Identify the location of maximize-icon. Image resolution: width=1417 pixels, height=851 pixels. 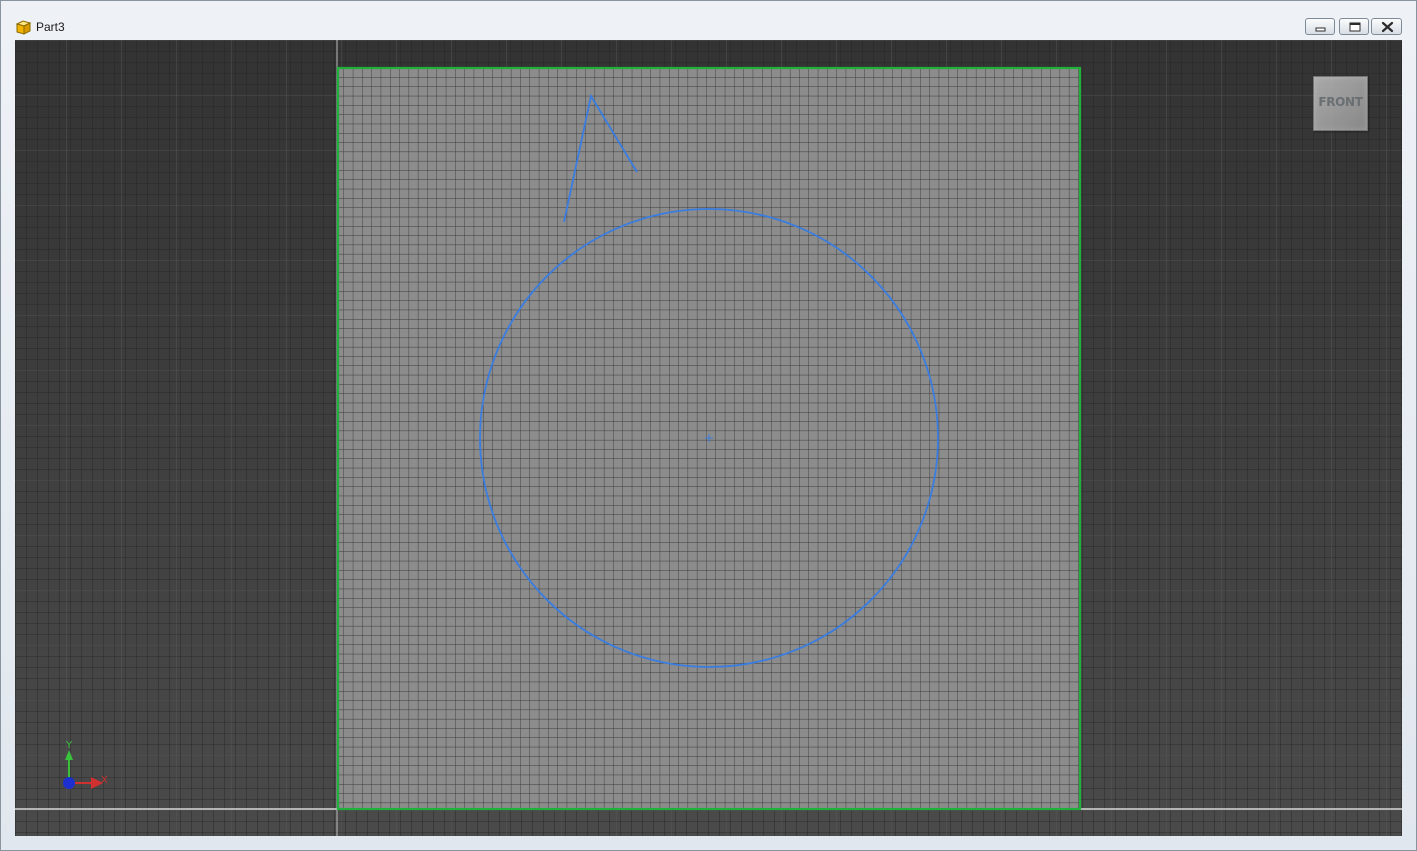
(1355, 27).